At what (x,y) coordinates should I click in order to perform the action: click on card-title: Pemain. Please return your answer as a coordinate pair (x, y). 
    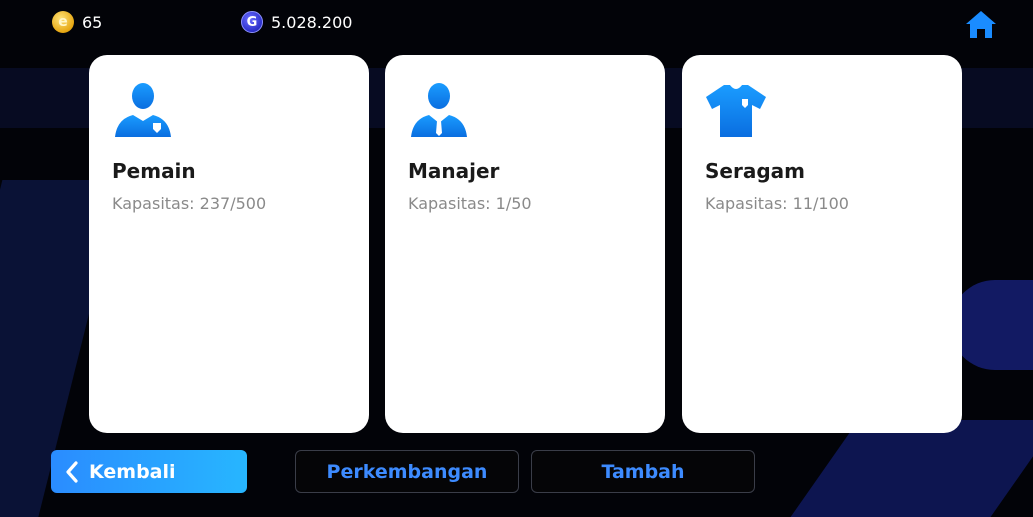
    Looking at the image, I should click on (154, 171).